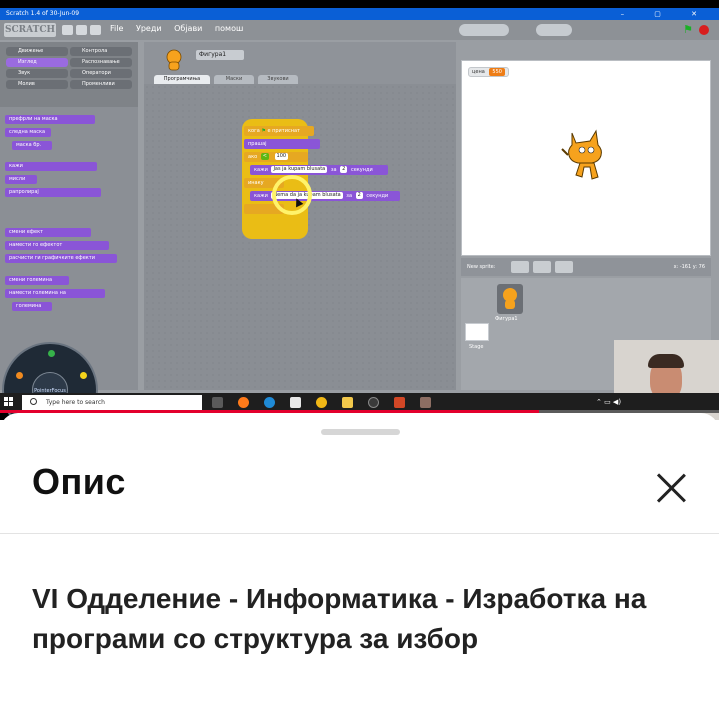 The width and height of the screenshot is (719, 719). Describe the element at coordinates (117, 28) in the screenshot. I see `menu-file: File` at that location.